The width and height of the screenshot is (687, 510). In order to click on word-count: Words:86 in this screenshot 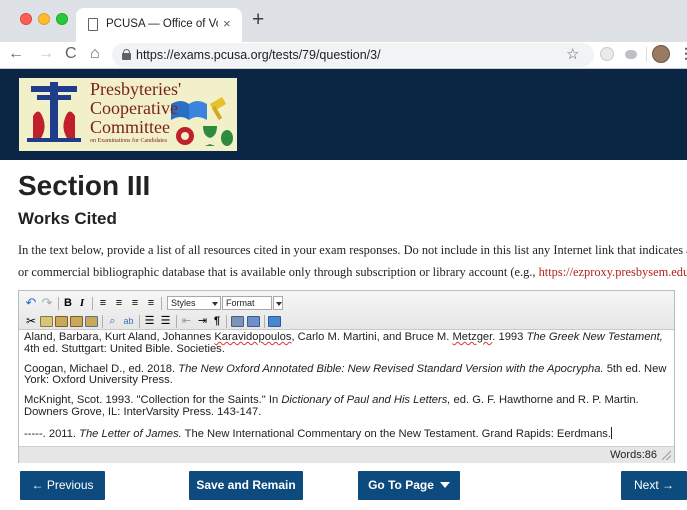, I will do `click(633, 455)`.